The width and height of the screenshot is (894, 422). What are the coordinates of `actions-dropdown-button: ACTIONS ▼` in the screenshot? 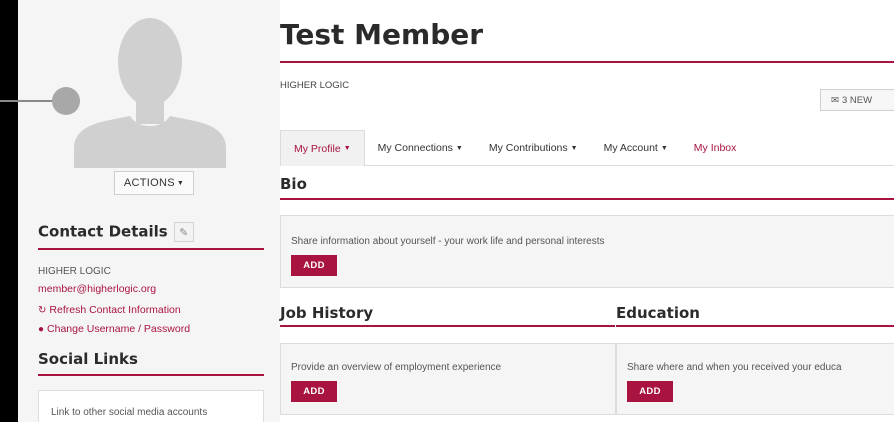 It's located at (154, 183).